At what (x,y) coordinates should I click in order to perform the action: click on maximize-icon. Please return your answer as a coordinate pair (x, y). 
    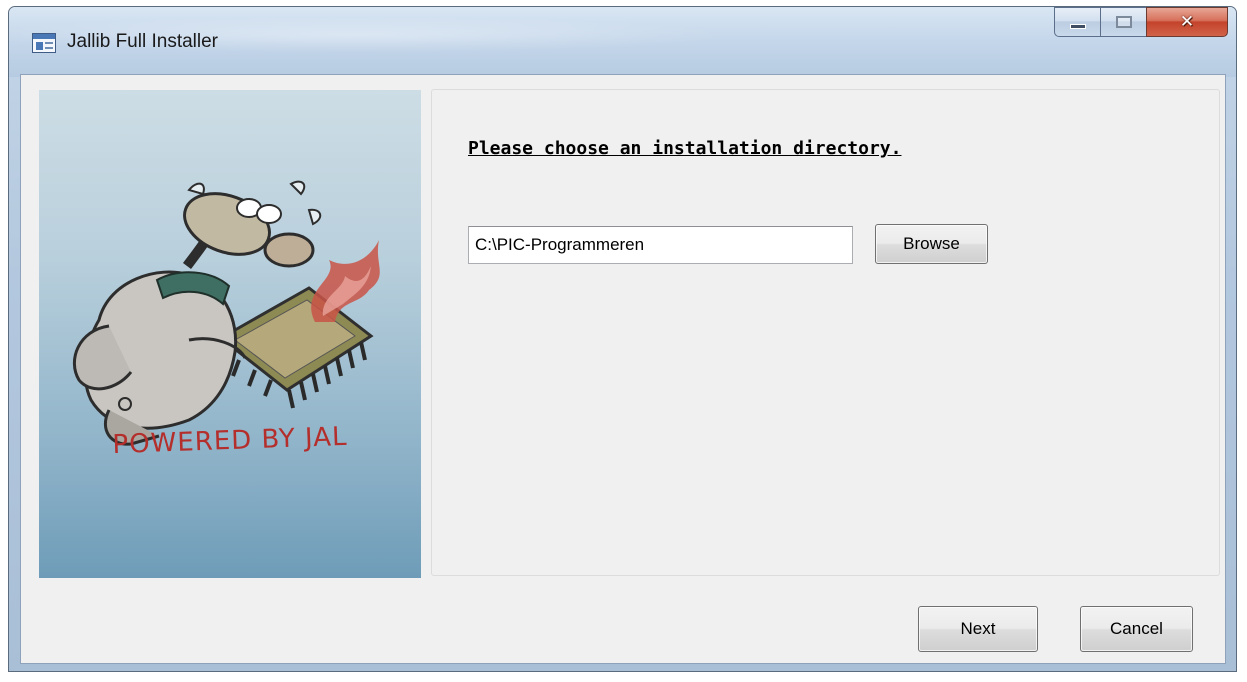
    Looking at the image, I should click on (1123, 22).